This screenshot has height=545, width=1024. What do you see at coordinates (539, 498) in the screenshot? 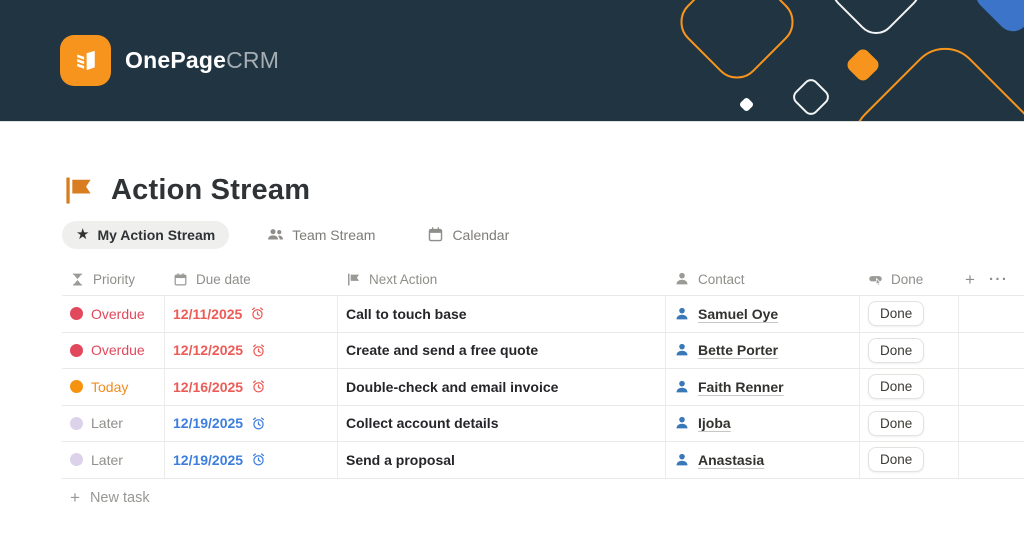
I see `new-task-button: + New task` at bounding box center [539, 498].